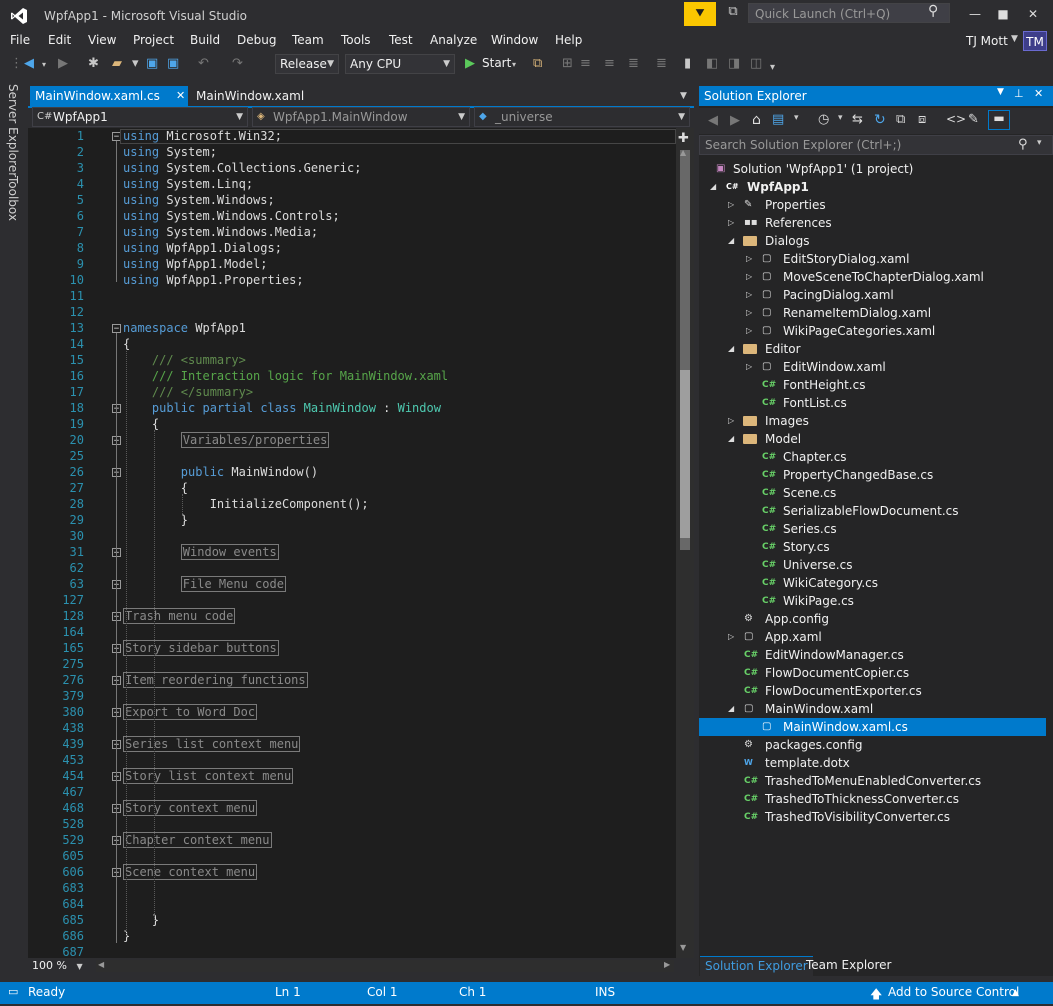 Image resolution: width=1053 pixels, height=1006 pixels. What do you see at coordinates (797, 619) in the screenshot?
I see `tree-item: App.config` at bounding box center [797, 619].